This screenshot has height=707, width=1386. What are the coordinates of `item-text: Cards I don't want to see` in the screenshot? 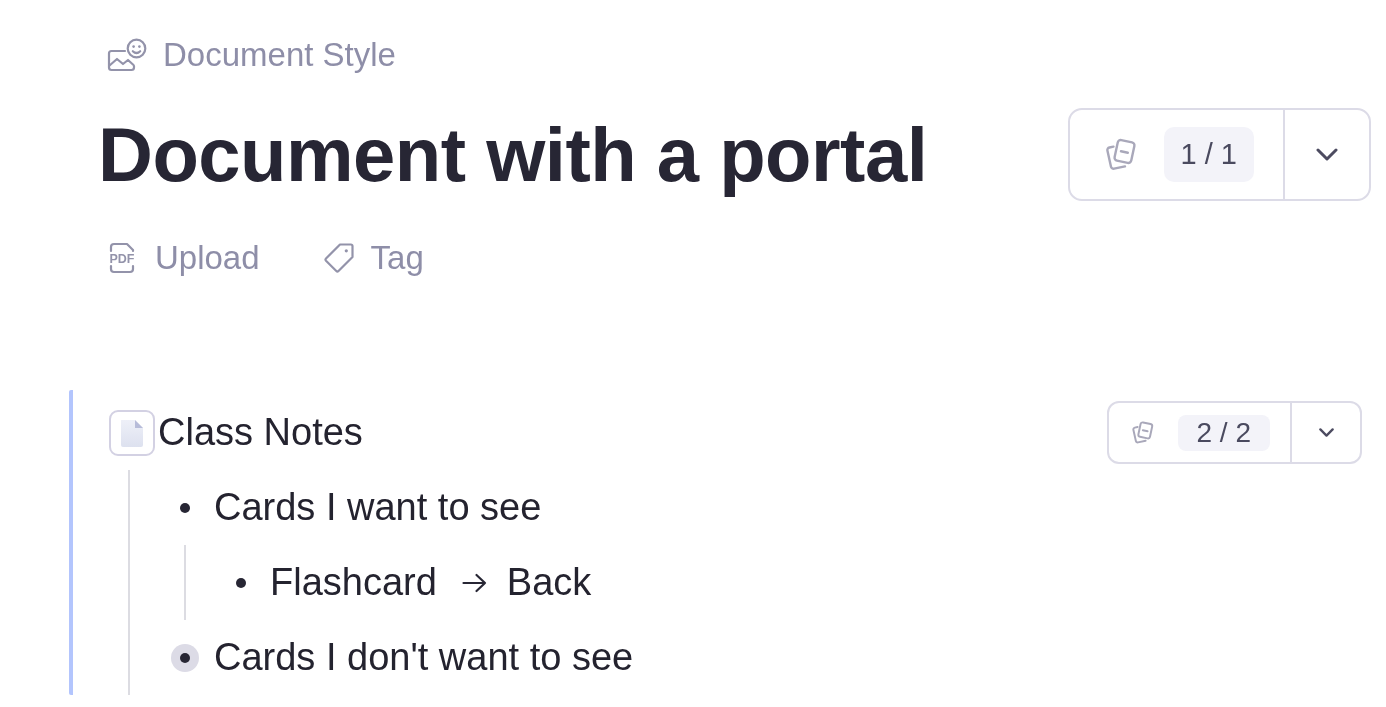 It's located at (424, 657).